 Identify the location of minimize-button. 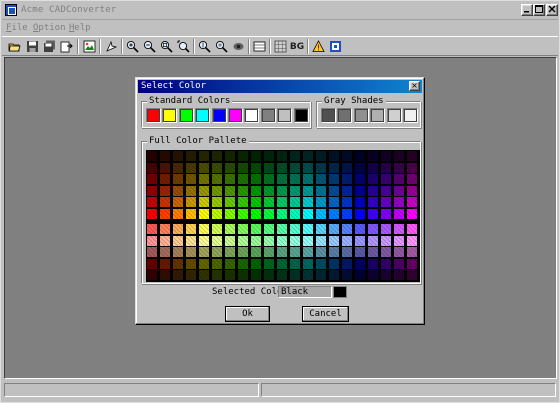
(527, 10).